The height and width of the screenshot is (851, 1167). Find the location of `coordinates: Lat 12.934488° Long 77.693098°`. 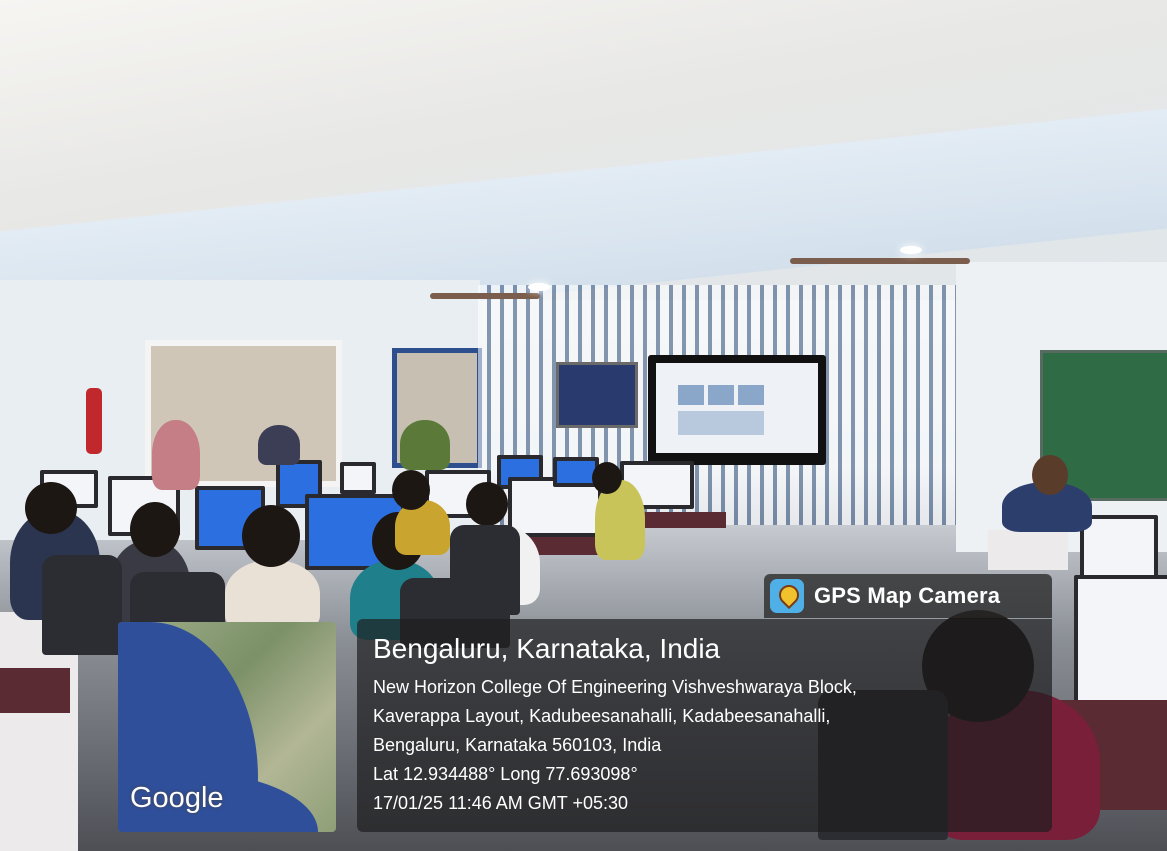

coordinates: Lat 12.934488° Long 77.693098° is located at coordinates (505, 774).